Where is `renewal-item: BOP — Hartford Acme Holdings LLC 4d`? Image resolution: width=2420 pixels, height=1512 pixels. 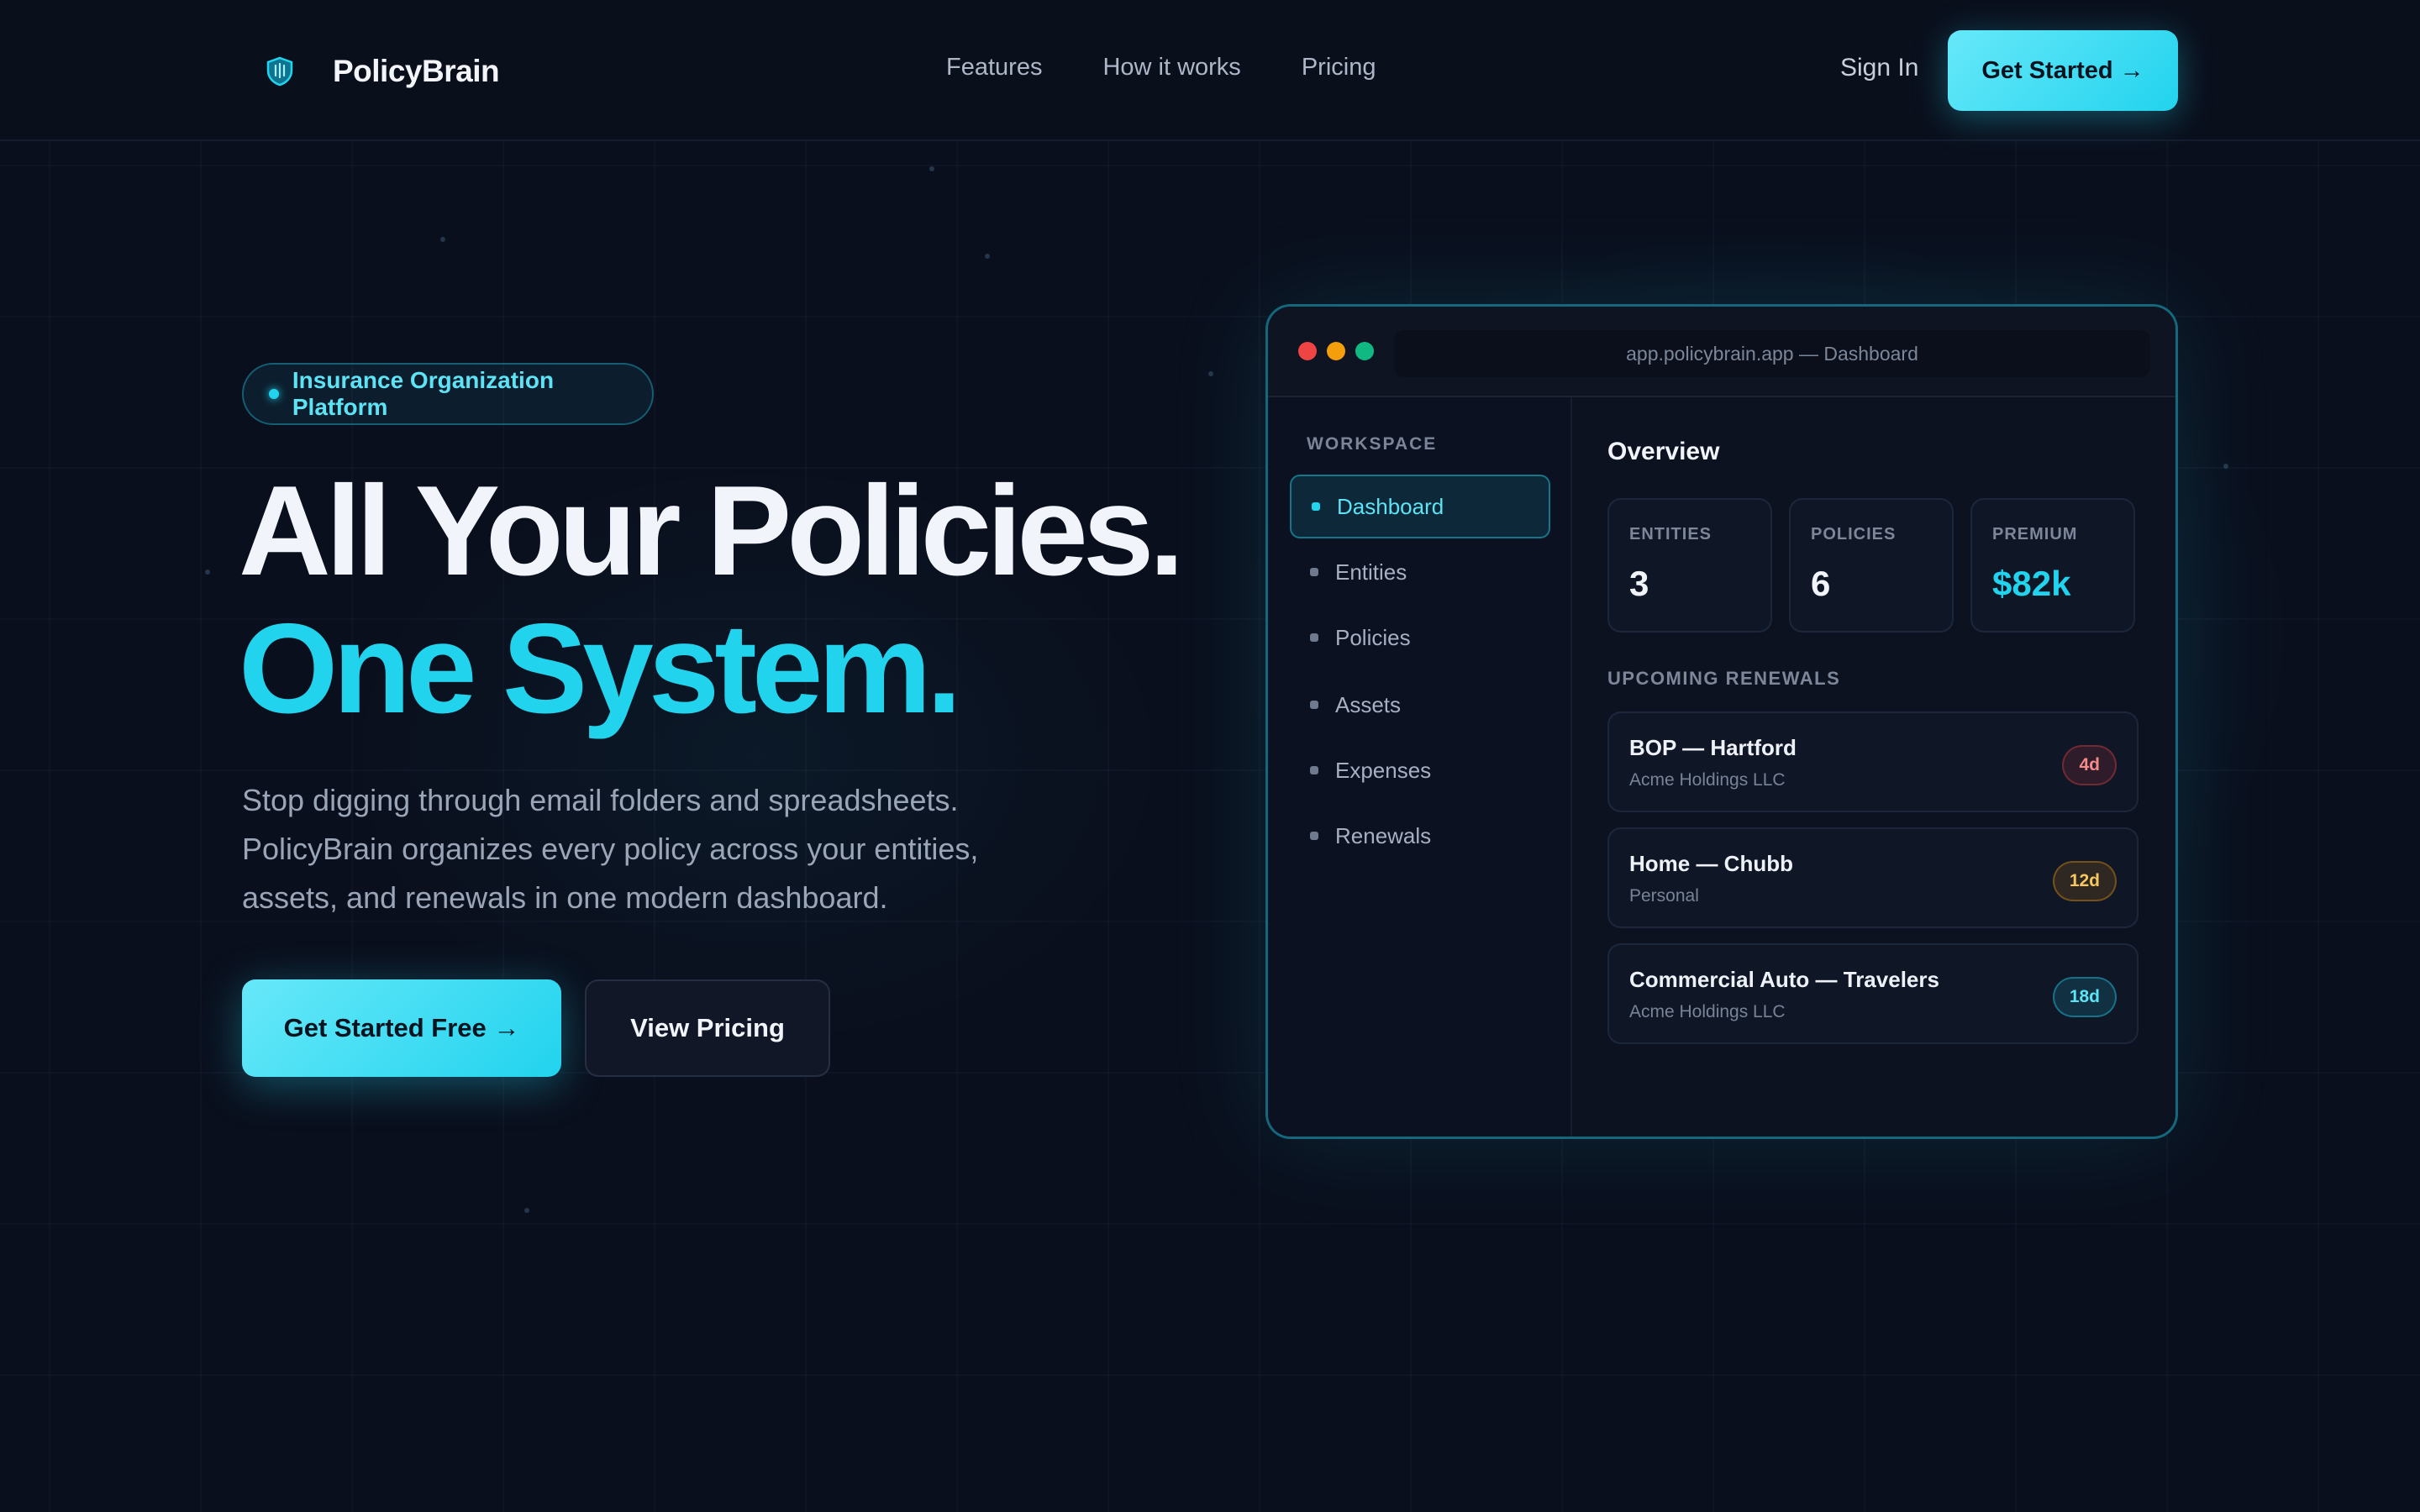
renewal-item: BOP — Hartford Acme Holdings LLC 4d is located at coordinates (1873, 761).